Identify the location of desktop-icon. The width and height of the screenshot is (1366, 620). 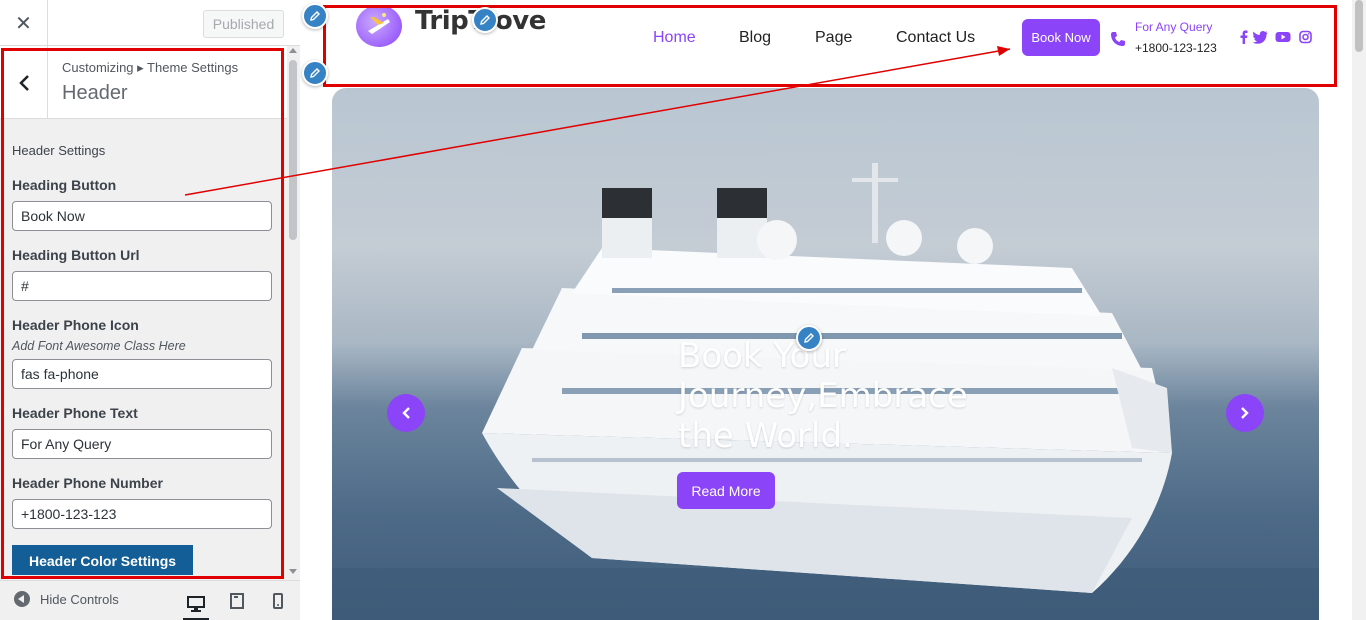
(196, 603).